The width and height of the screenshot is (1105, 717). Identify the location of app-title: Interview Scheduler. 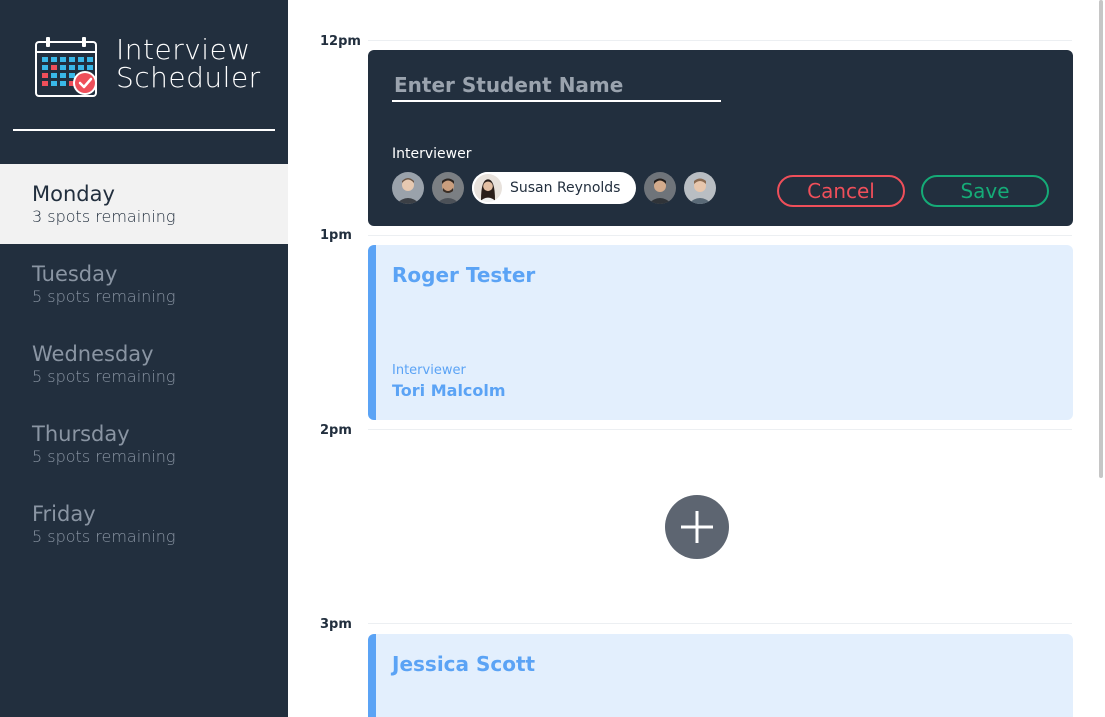
(188, 64).